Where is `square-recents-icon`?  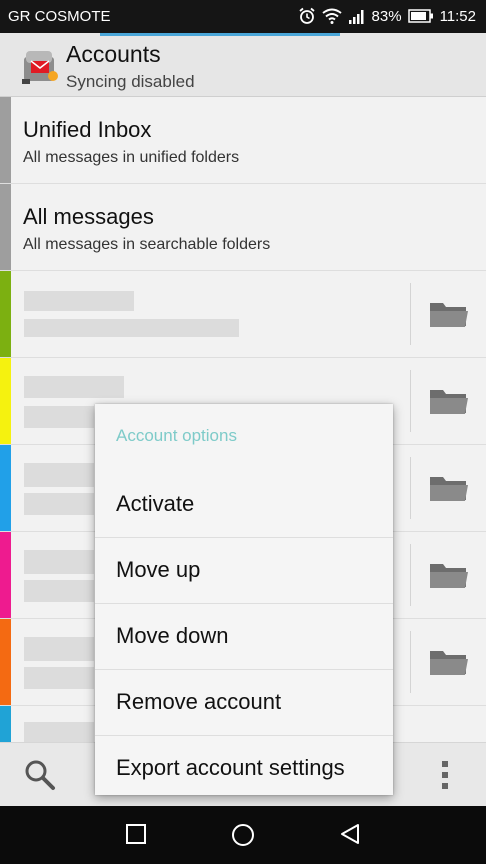 square-recents-icon is located at coordinates (136, 834).